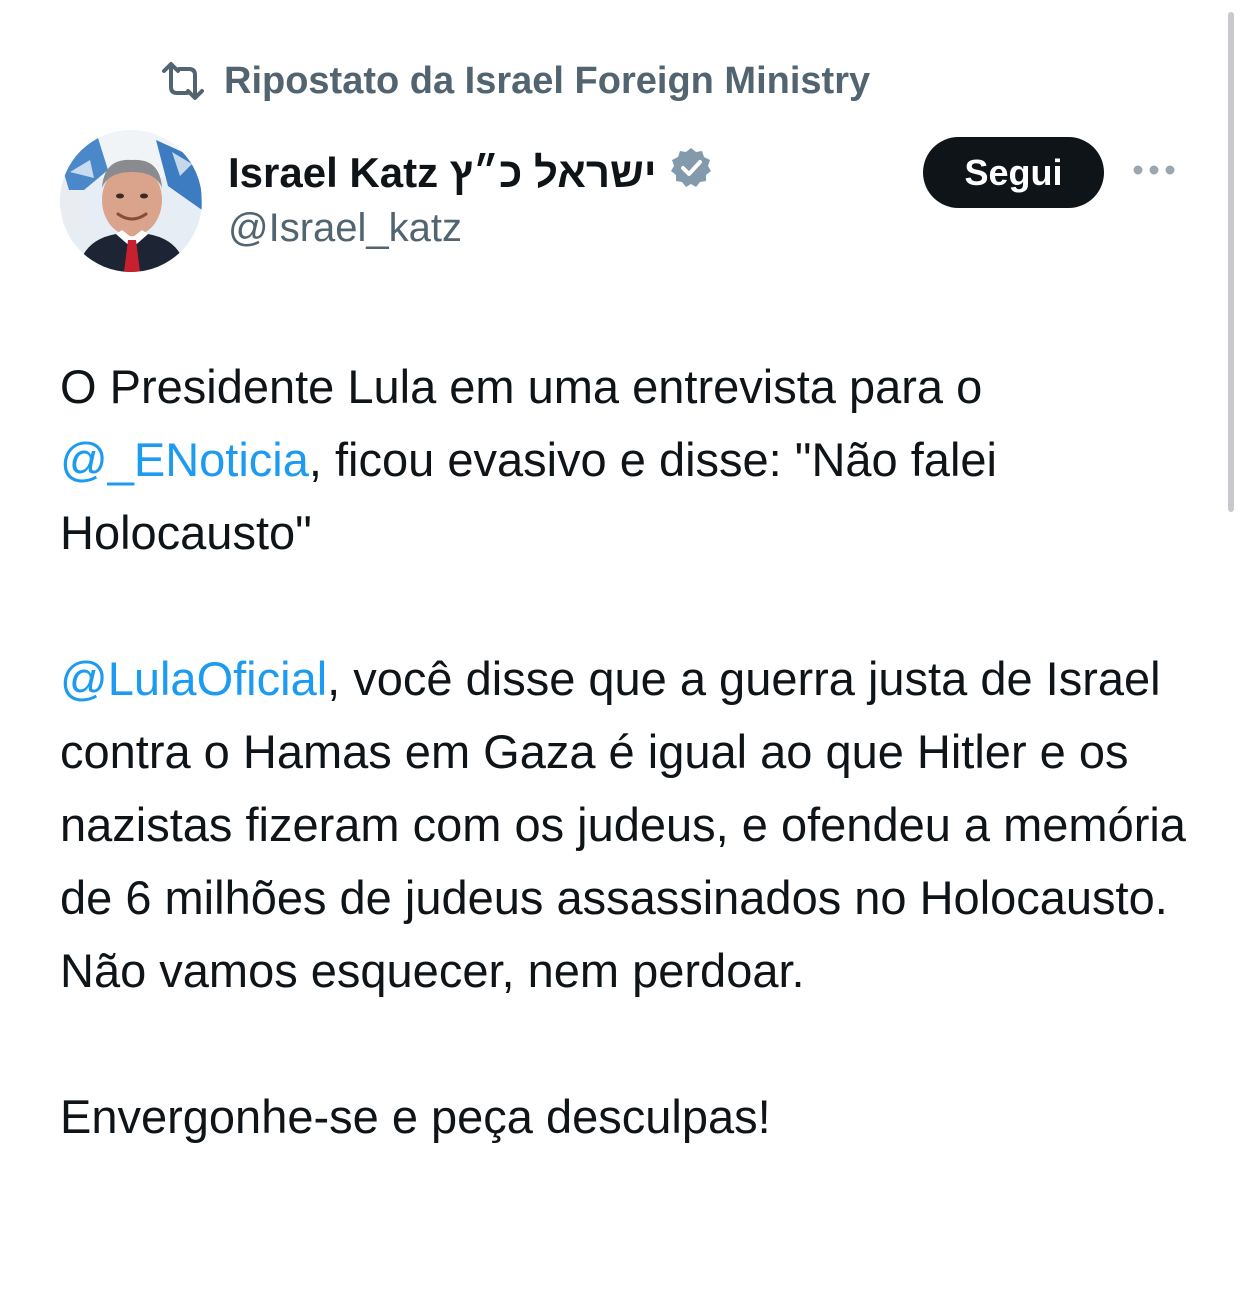 The height and width of the screenshot is (1310, 1242). What do you see at coordinates (691, 173) in the screenshot?
I see `verified-badge-icon` at bounding box center [691, 173].